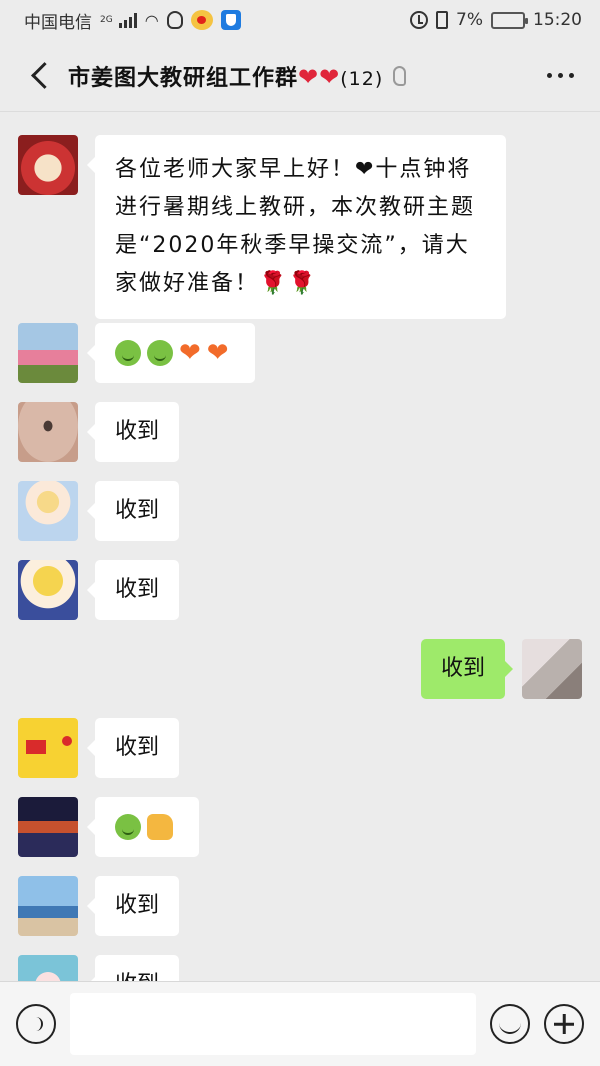 The width and height of the screenshot is (600, 1066). Describe the element at coordinates (106, 20) in the screenshot. I see `network-type: 2G` at that location.